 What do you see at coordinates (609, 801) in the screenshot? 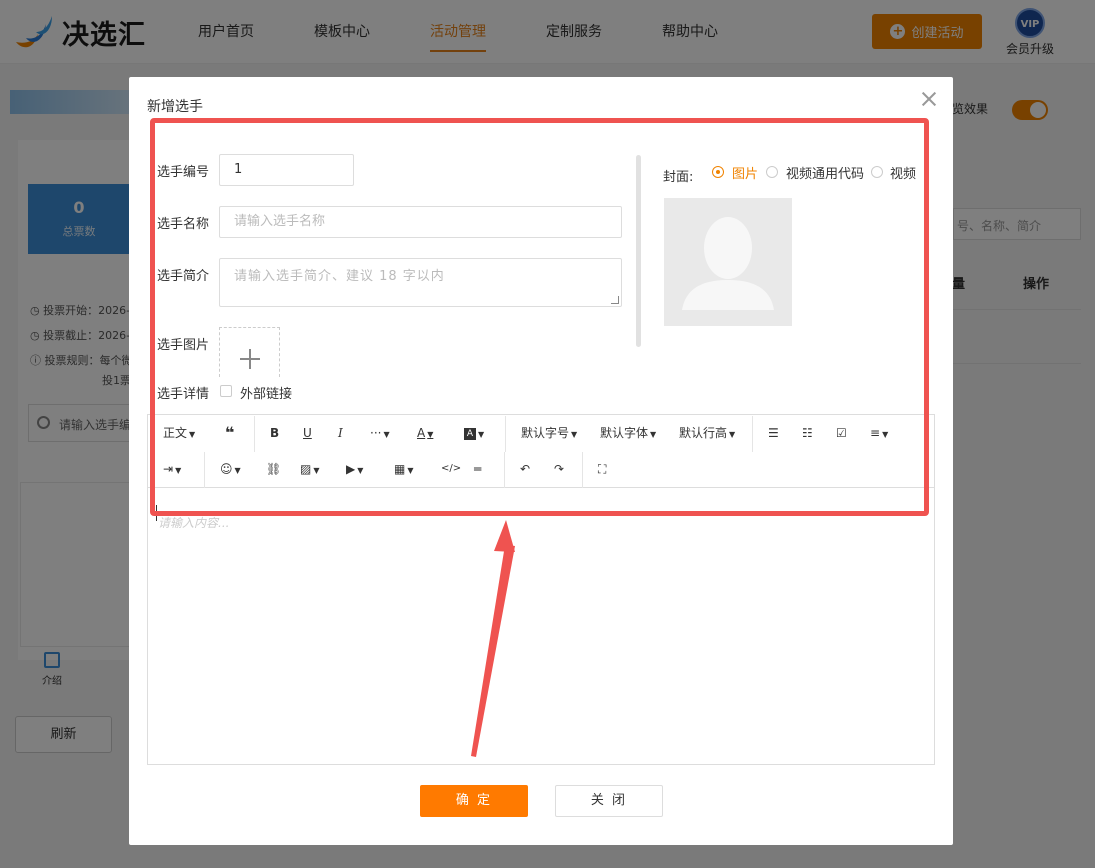
I see `close-button: 关 闭` at bounding box center [609, 801].